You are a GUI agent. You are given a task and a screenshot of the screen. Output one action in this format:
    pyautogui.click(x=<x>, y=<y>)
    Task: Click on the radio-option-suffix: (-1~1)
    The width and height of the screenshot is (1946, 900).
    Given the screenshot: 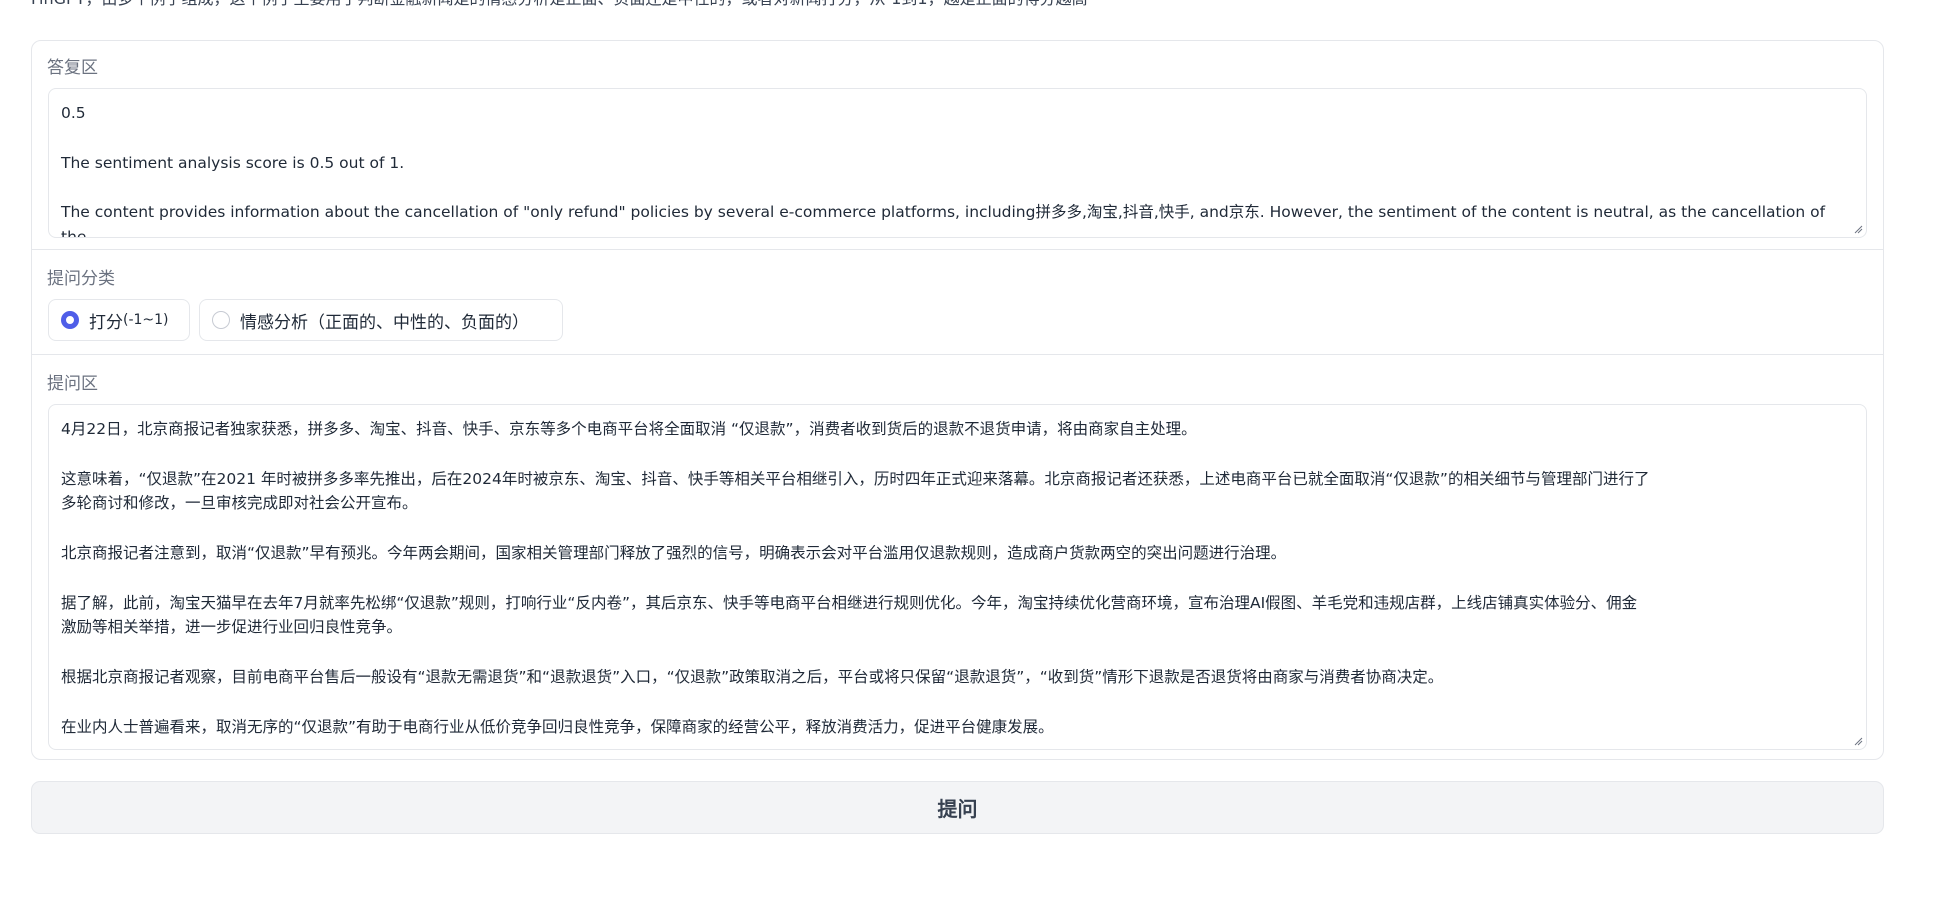 What is the action you would take?
    pyautogui.click(x=146, y=320)
    